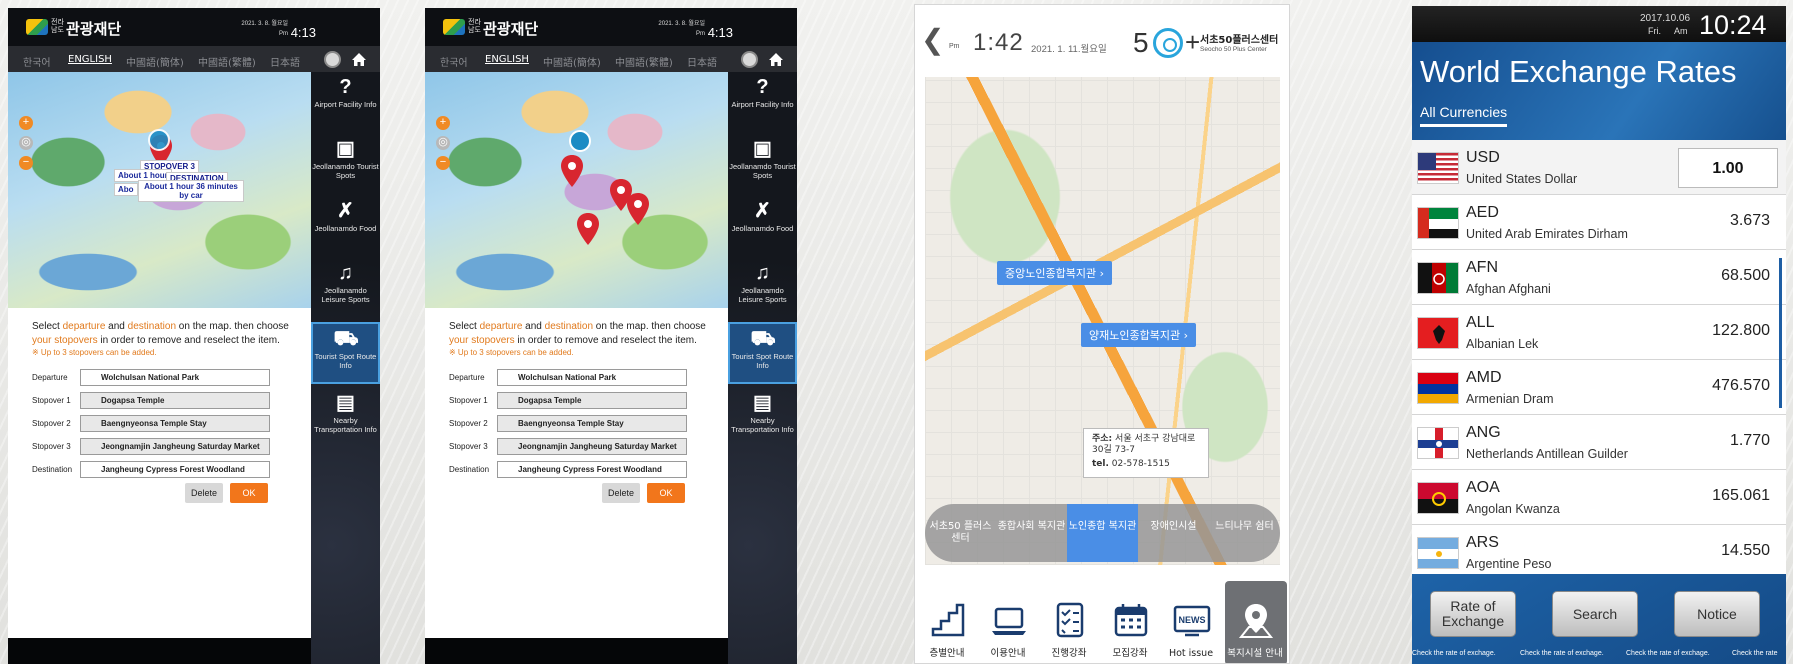  What do you see at coordinates (1130, 622) in the screenshot?
I see `menu-recruiting-courses: 모집강좌` at bounding box center [1130, 622].